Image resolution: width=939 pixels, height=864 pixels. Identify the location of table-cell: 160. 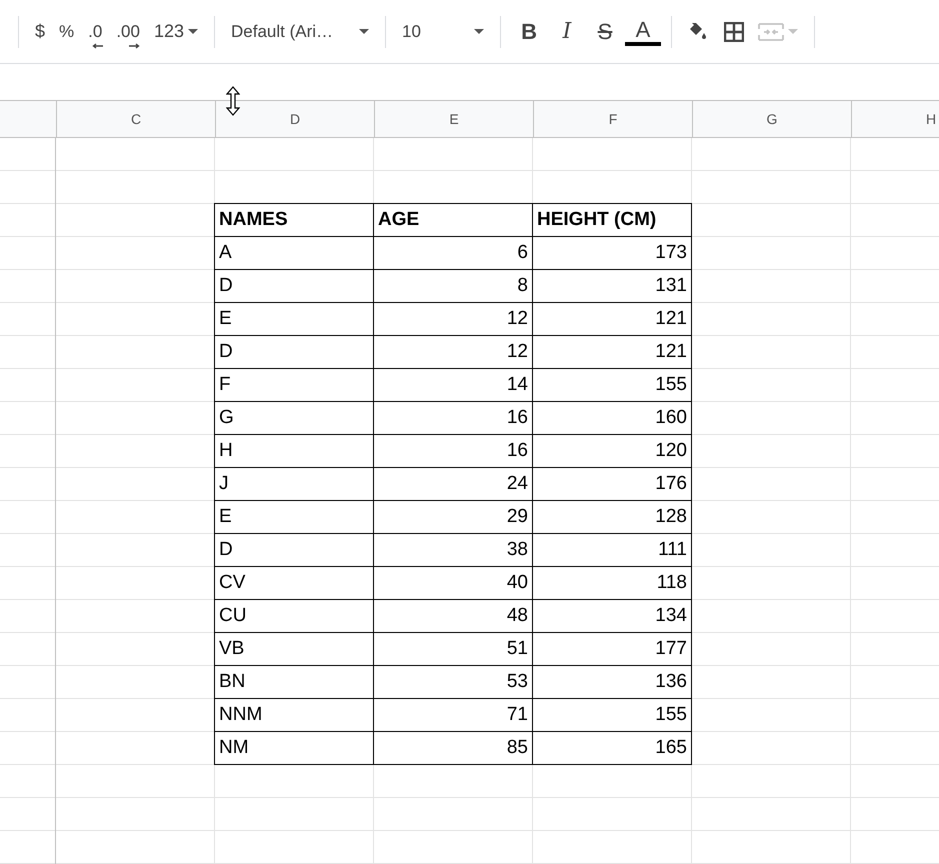
(612, 418).